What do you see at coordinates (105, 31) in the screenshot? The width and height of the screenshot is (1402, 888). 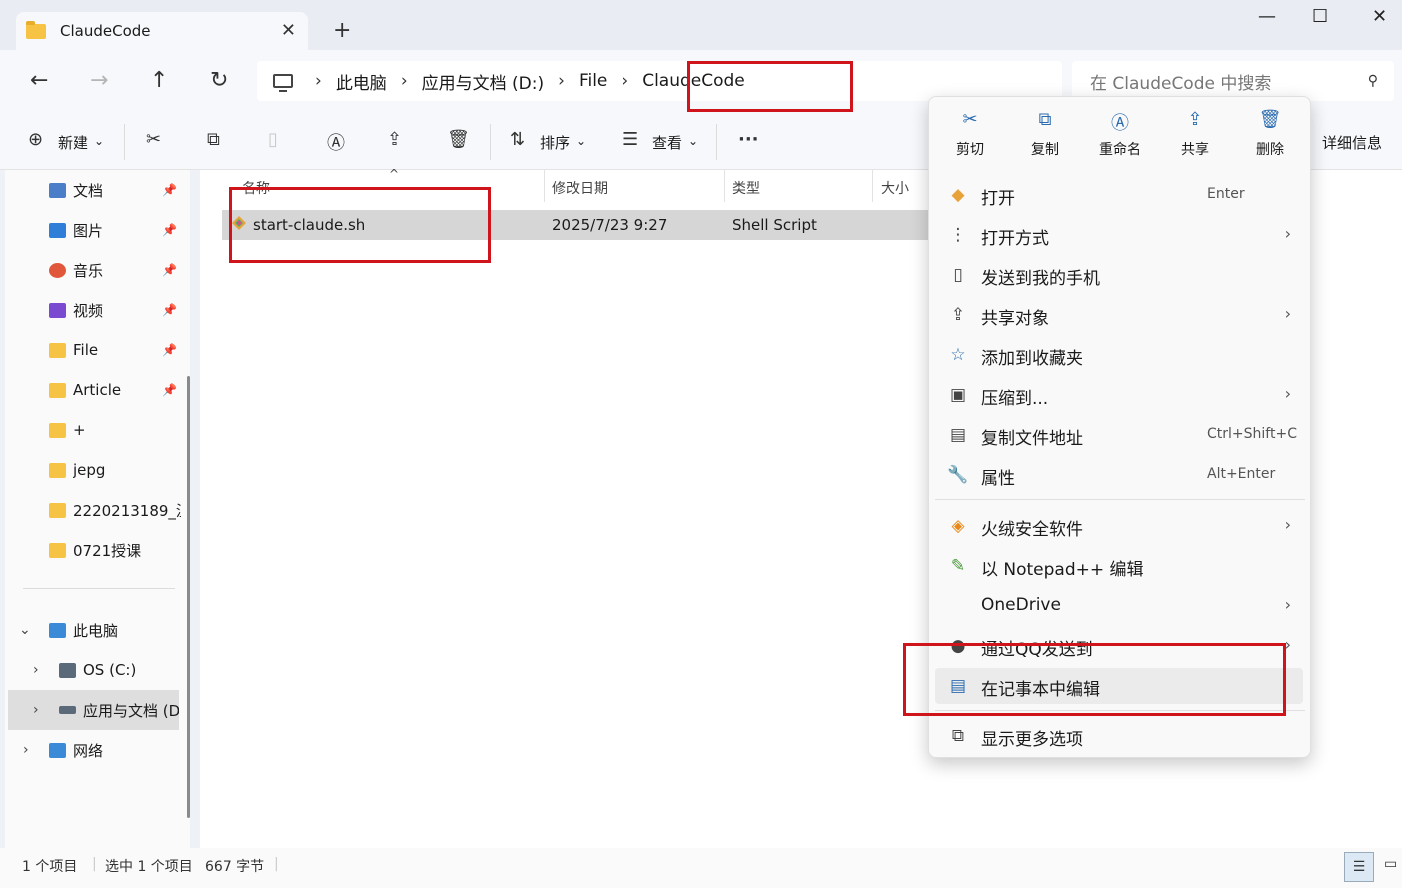 I see `tab-title: ClaudeCode` at bounding box center [105, 31].